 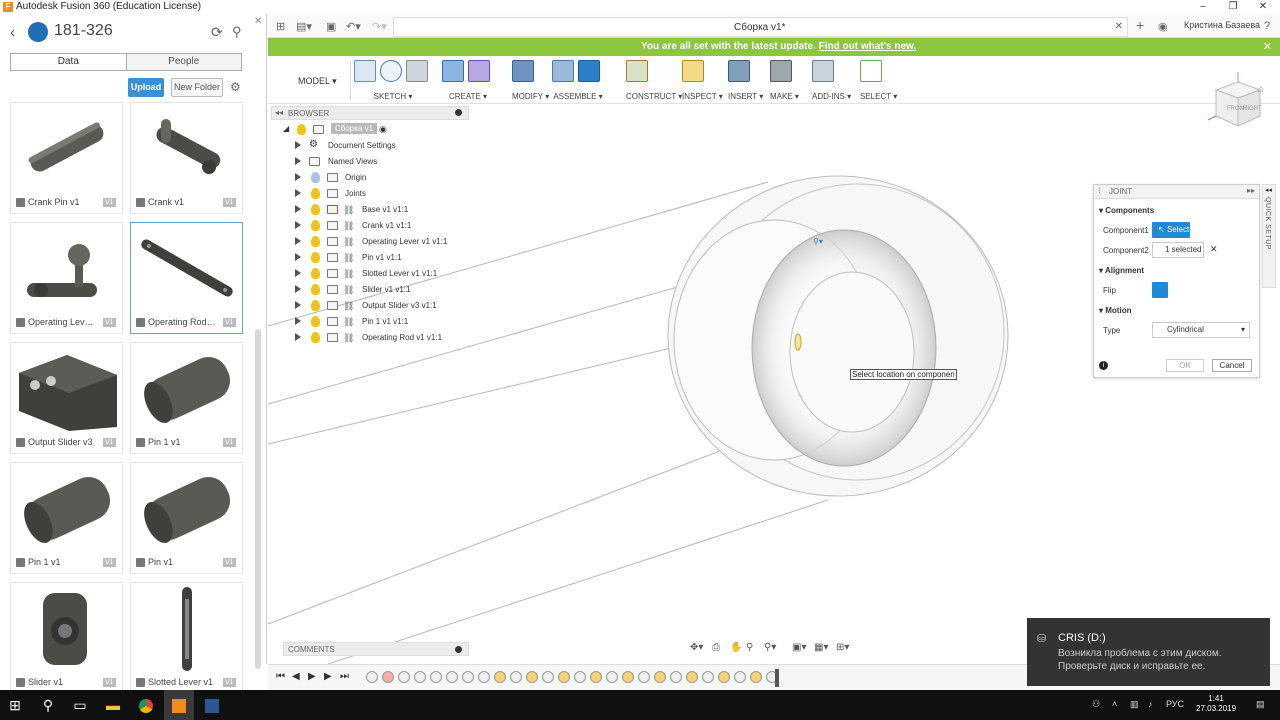 I want to click on gear-icon: ⚙, so click(x=235, y=87).